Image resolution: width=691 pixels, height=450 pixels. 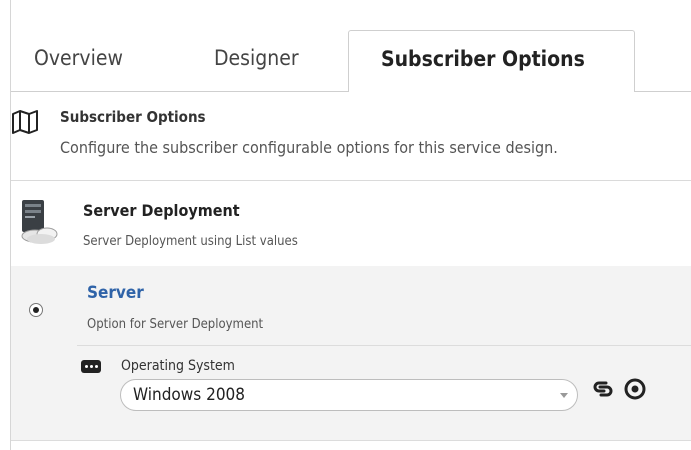 What do you see at coordinates (115, 293) in the screenshot?
I see `option-title: Server` at bounding box center [115, 293].